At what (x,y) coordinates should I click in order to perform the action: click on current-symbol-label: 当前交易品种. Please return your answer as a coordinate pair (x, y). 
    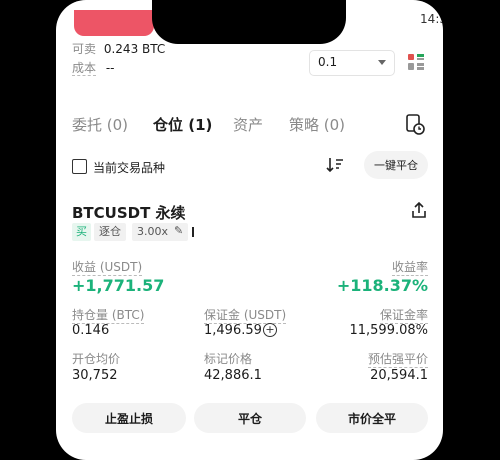
    Looking at the image, I should click on (129, 168).